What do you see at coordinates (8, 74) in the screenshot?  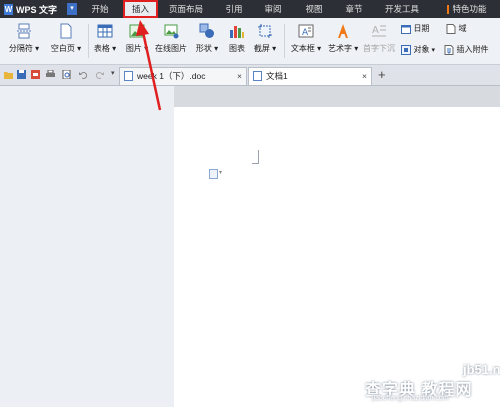 I see `open-folder-icon` at bounding box center [8, 74].